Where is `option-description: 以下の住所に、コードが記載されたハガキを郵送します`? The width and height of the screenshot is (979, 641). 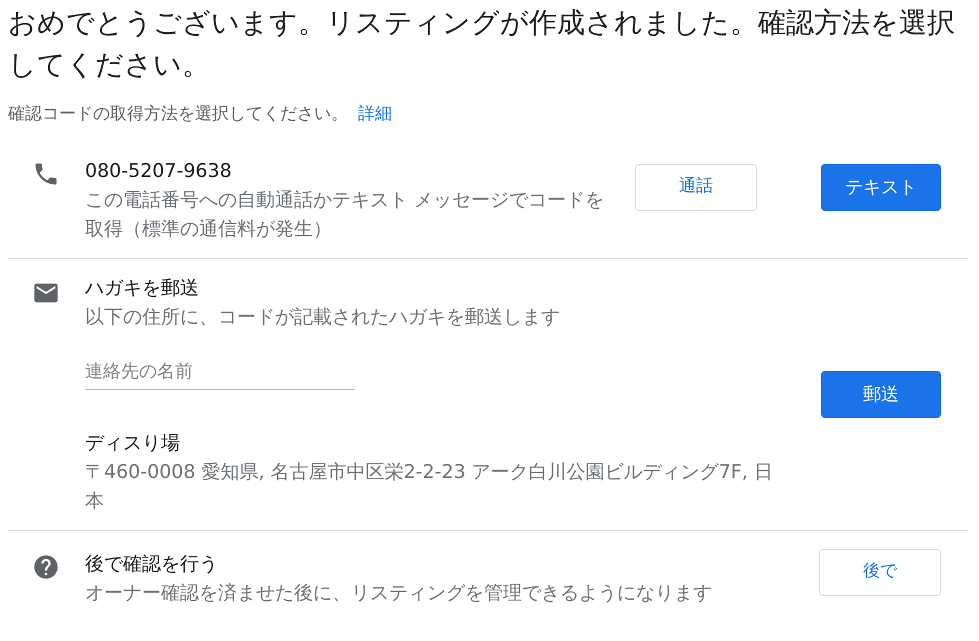 option-description: 以下の住所に、コードが記載されたハガキを郵送します is located at coordinates (323, 317).